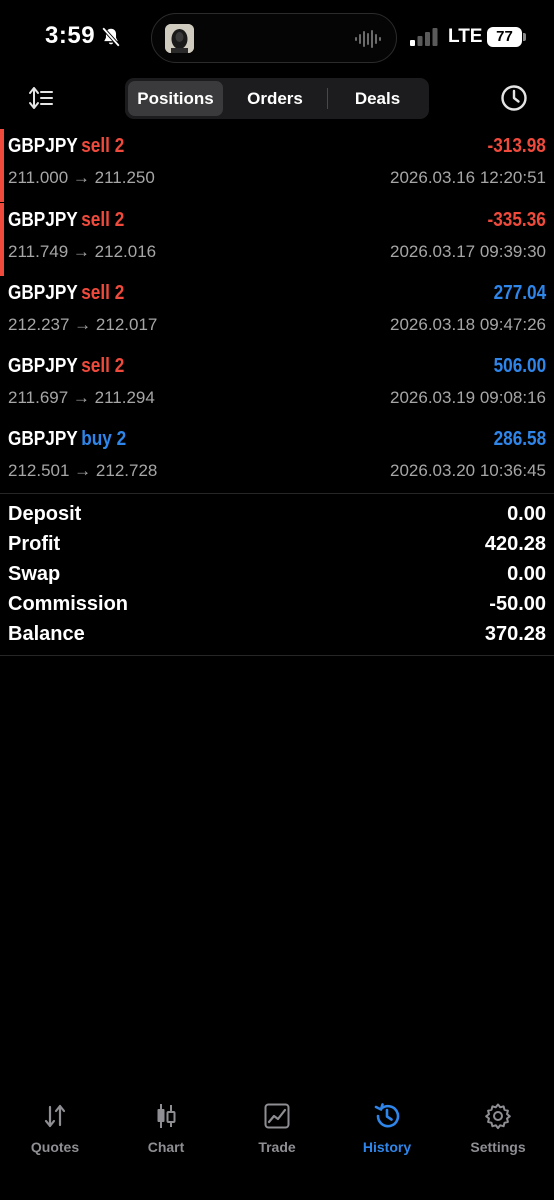 Image resolution: width=554 pixels, height=1200 pixels. Describe the element at coordinates (387, 1115) in the screenshot. I see `history-icon` at that location.